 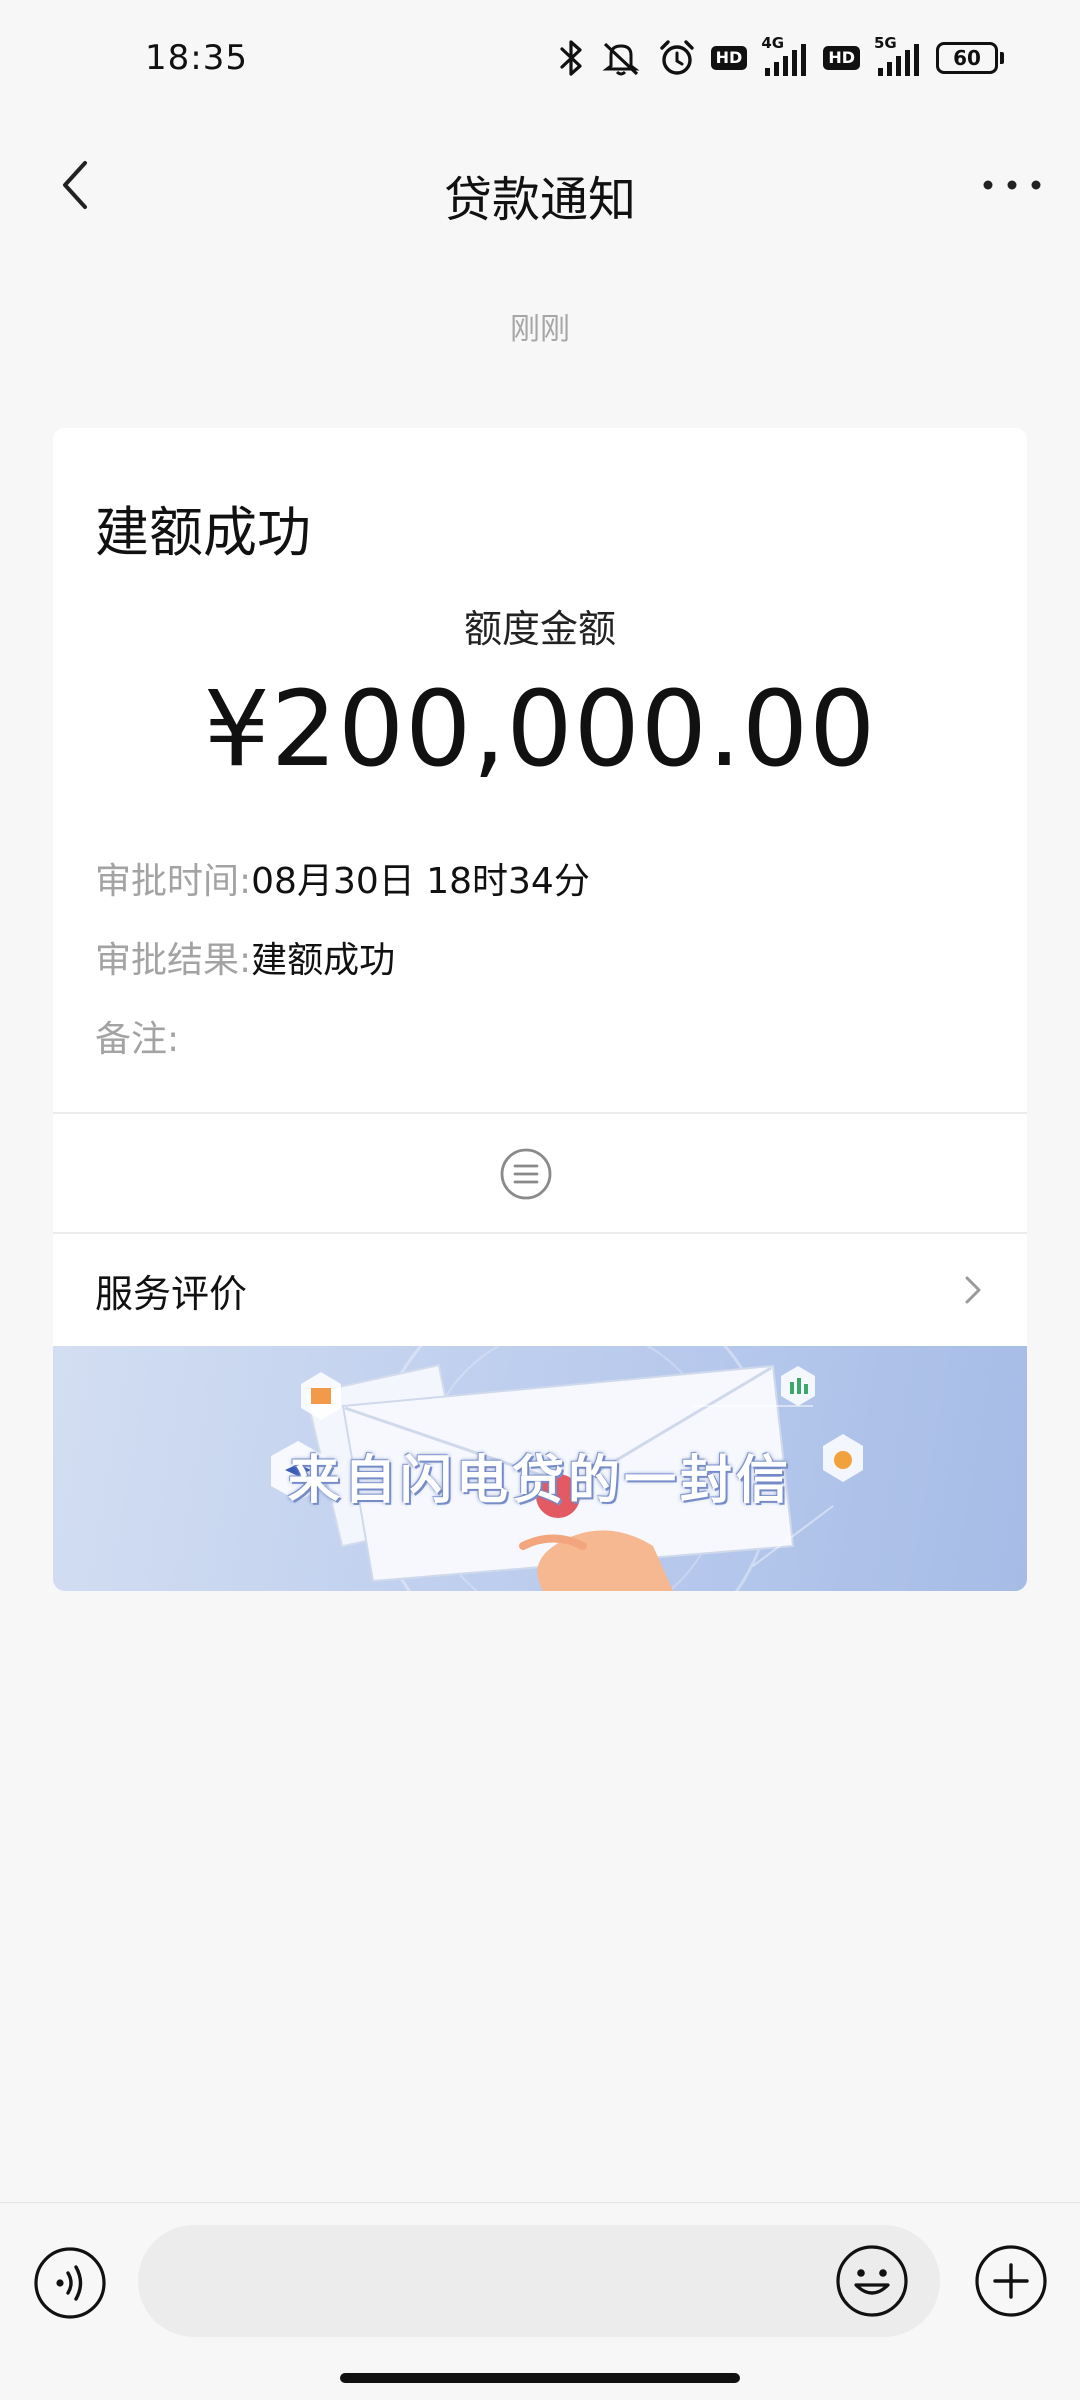 What do you see at coordinates (540, 60) in the screenshot?
I see `status-bar: 18:35 HD 4G HD 5G 60` at bounding box center [540, 60].